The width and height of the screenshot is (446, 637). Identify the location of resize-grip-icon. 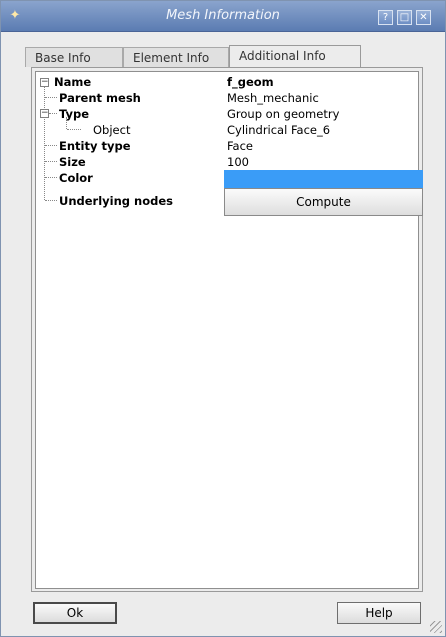
(436, 627).